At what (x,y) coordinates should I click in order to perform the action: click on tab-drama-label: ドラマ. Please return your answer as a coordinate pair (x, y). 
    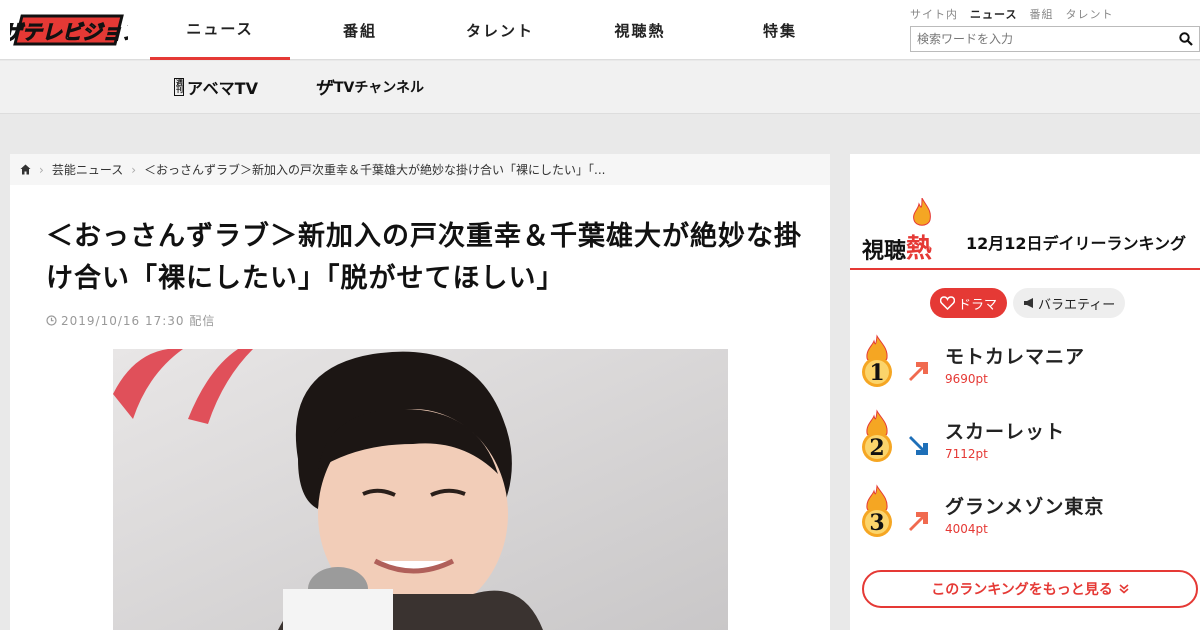
    Looking at the image, I should click on (978, 305).